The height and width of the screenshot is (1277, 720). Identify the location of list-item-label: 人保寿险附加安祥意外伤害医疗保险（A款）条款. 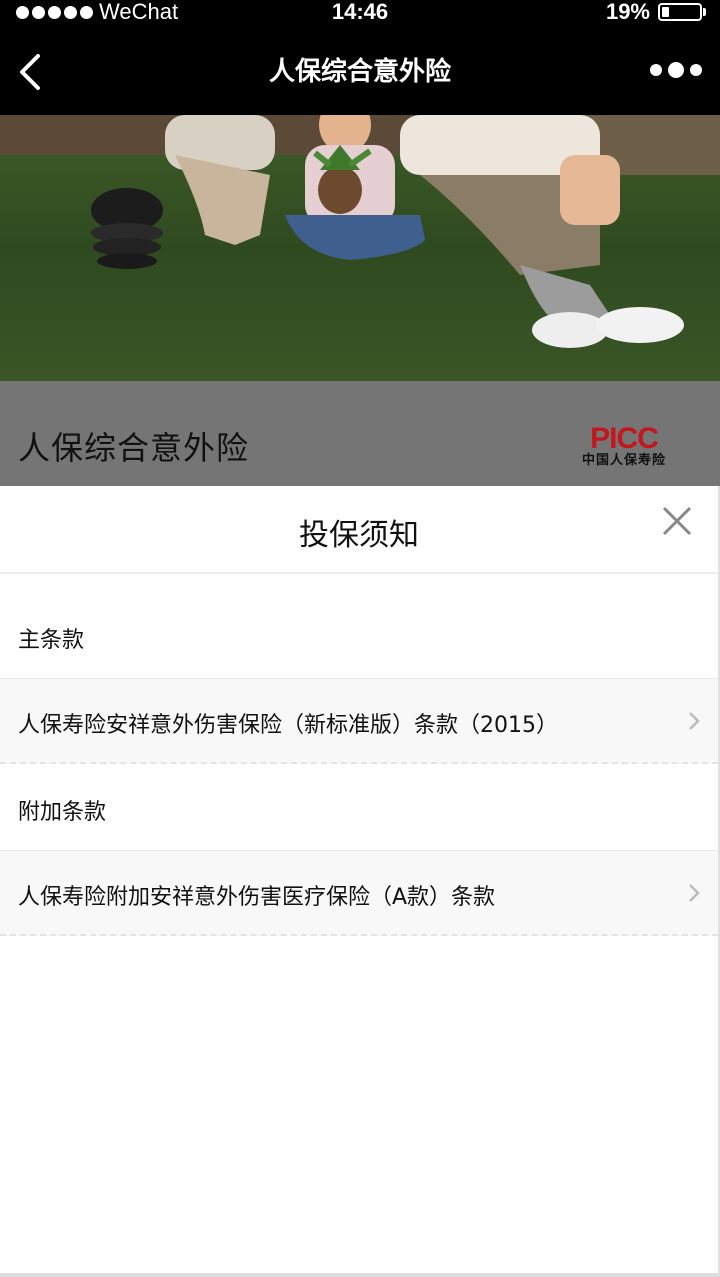
(257, 897).